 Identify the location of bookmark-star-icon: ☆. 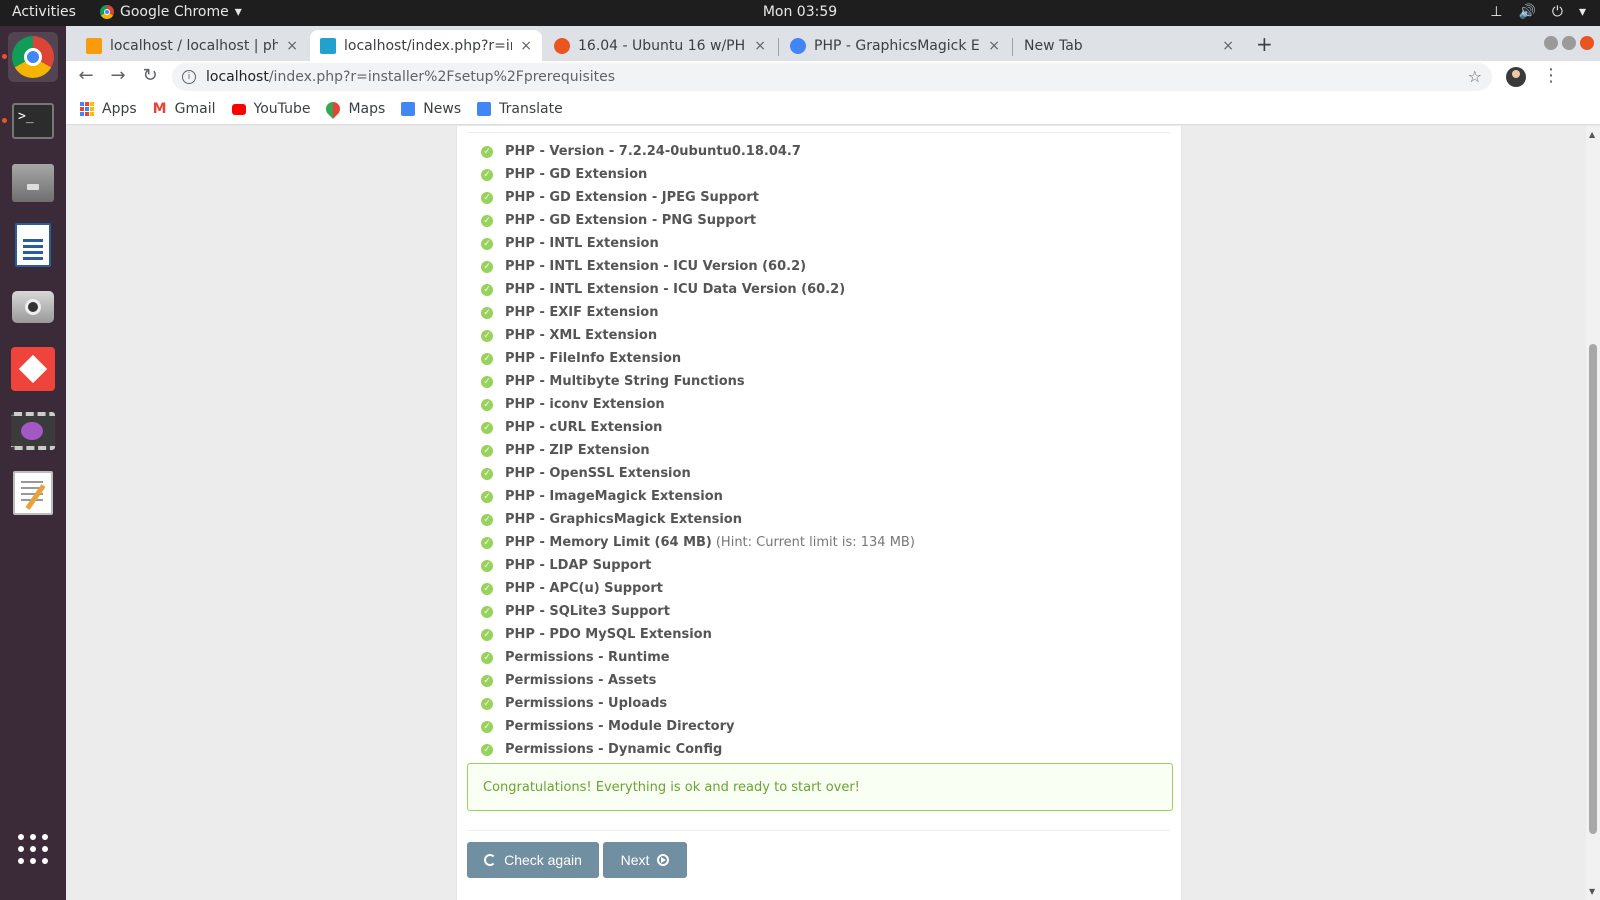
(1475, 76).